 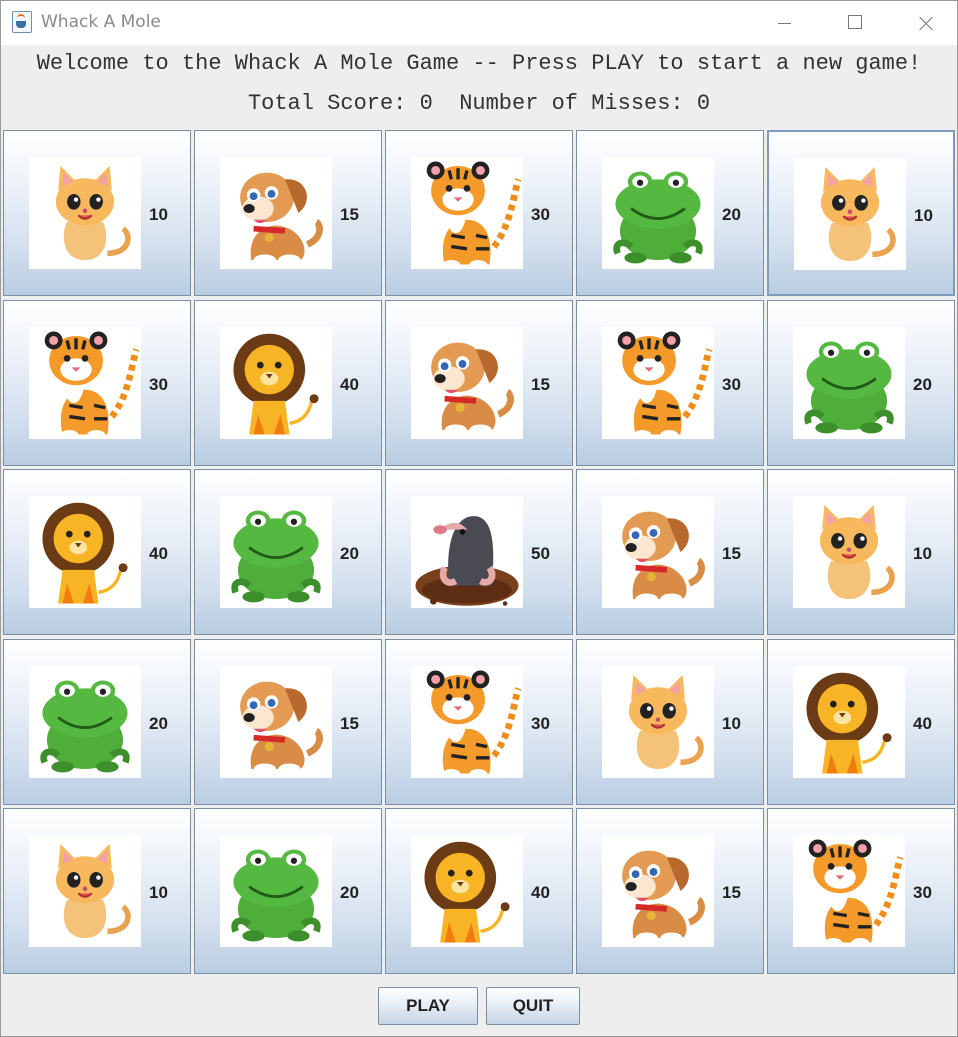 I want to click on window-title: Whack A Mole, so click(x=101, y=22).